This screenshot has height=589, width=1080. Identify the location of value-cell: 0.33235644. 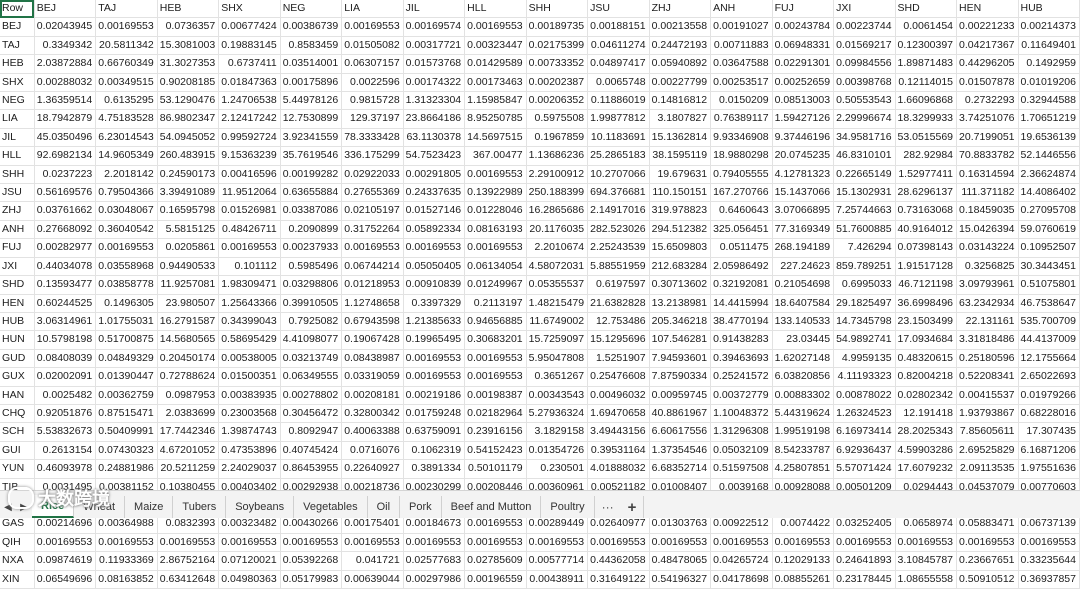
(1049, 561).